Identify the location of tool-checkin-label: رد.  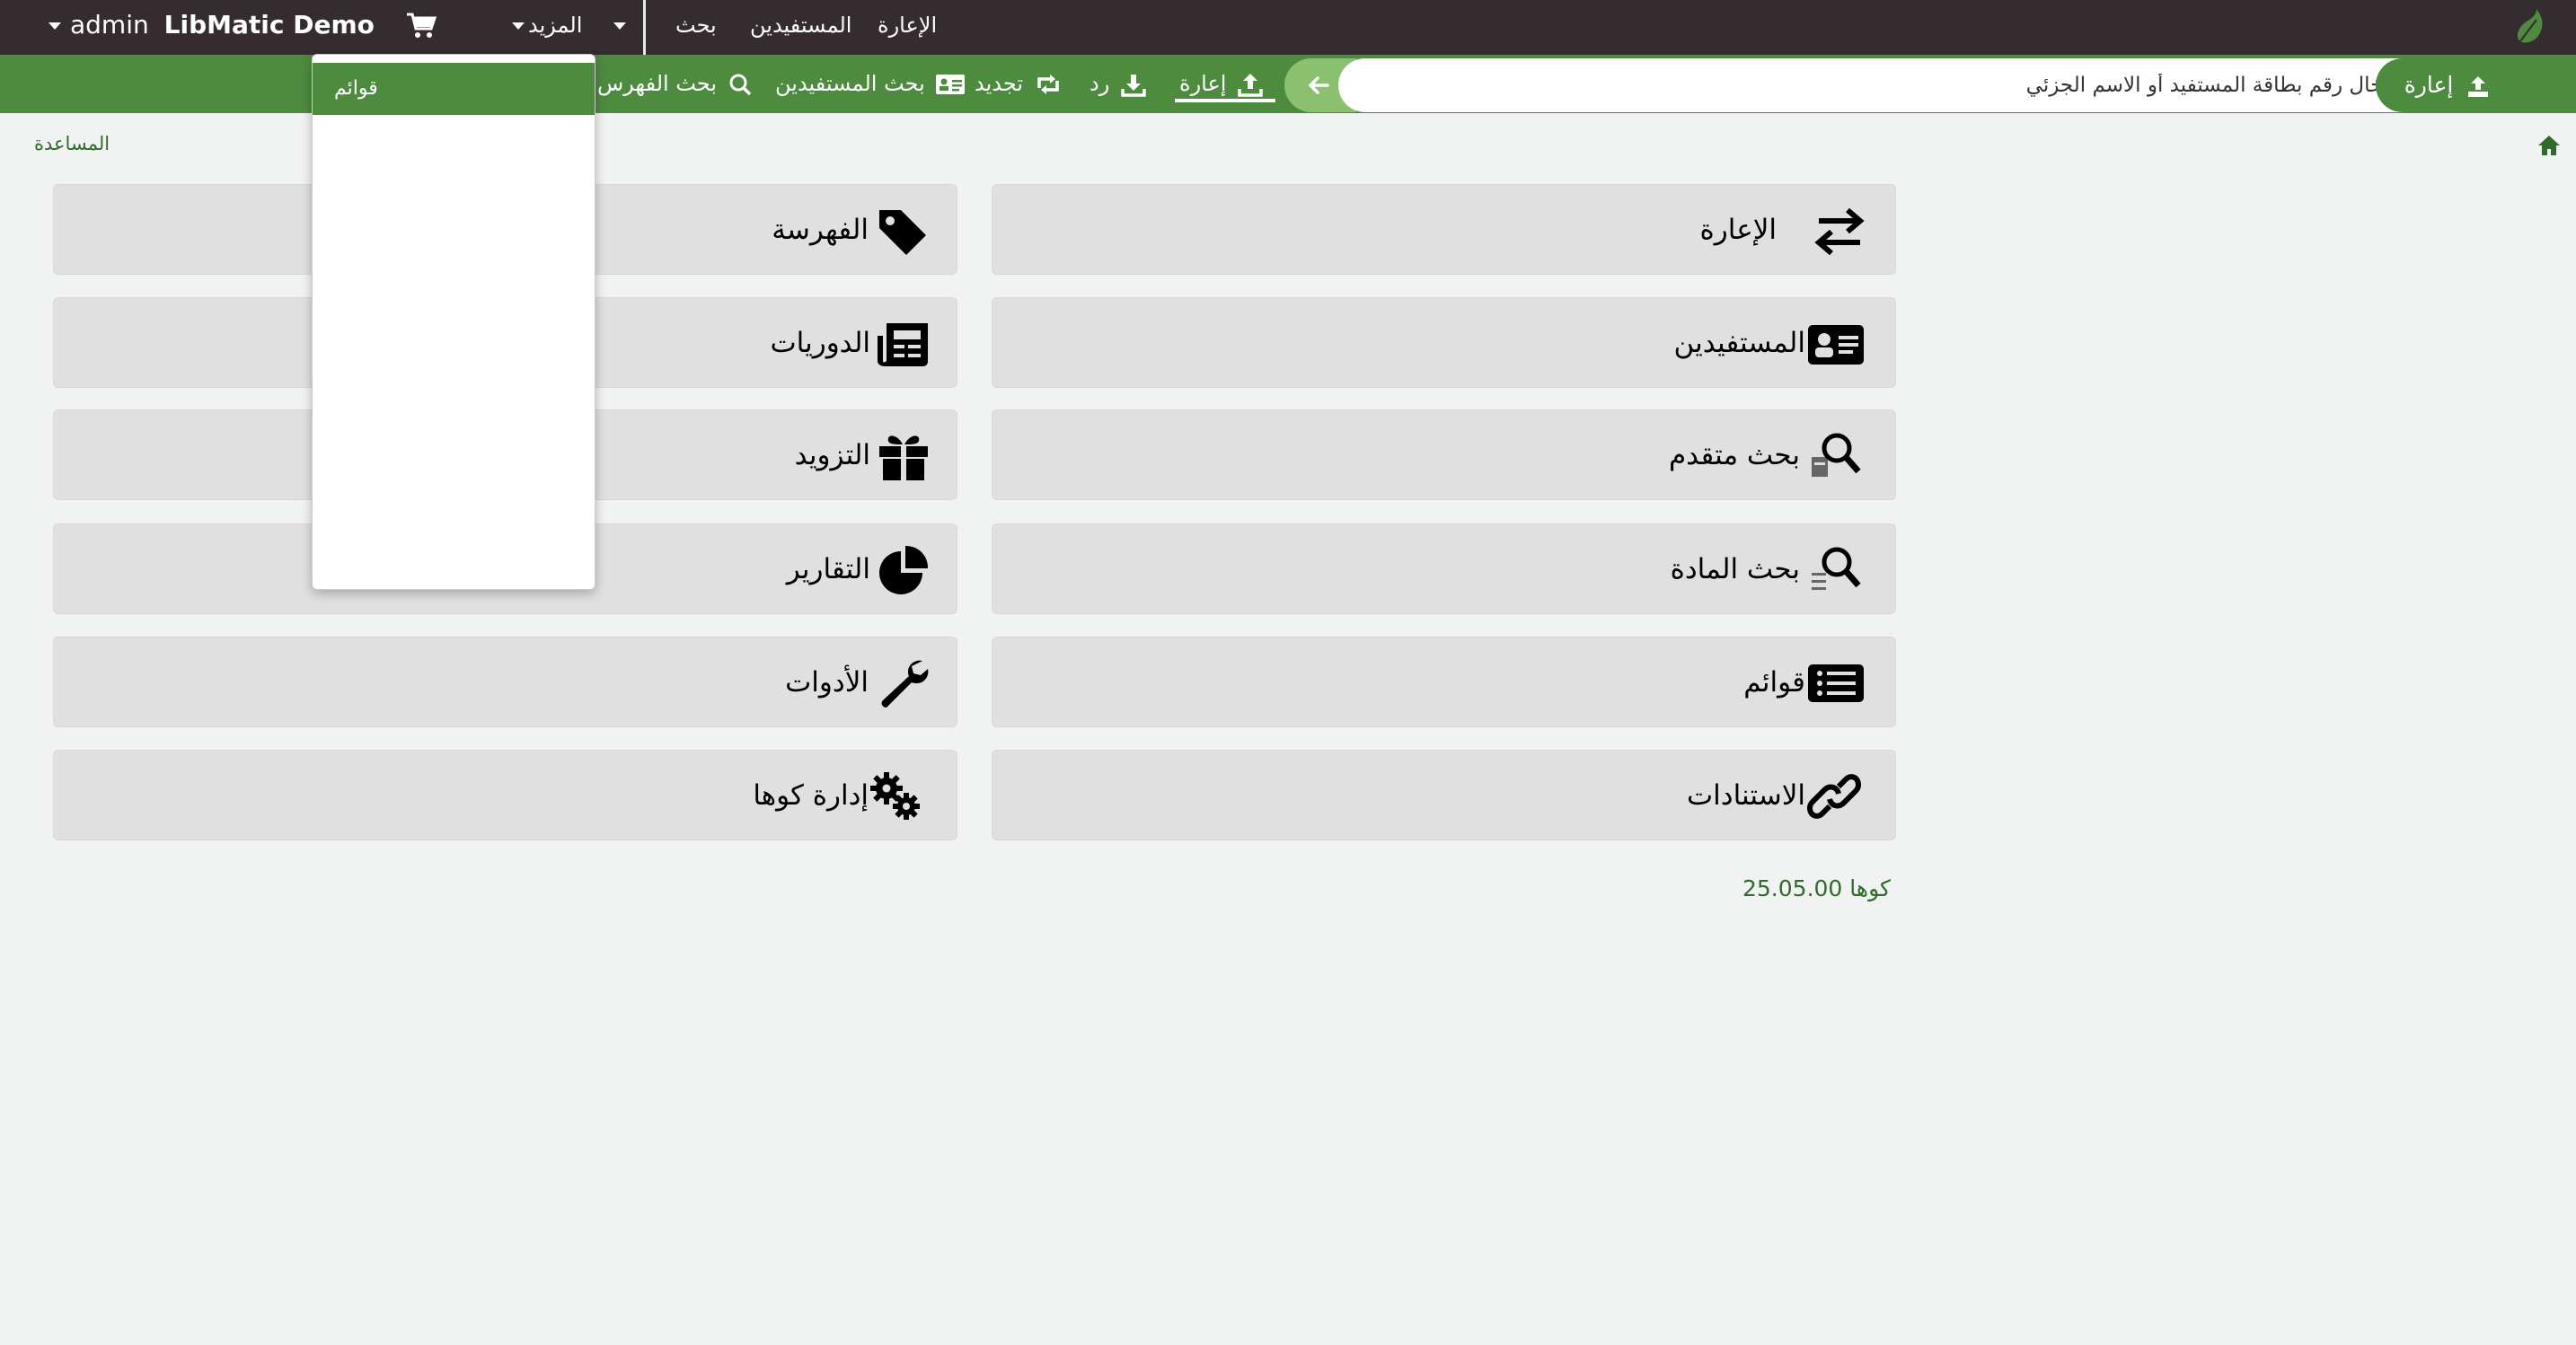
(1100, 83).